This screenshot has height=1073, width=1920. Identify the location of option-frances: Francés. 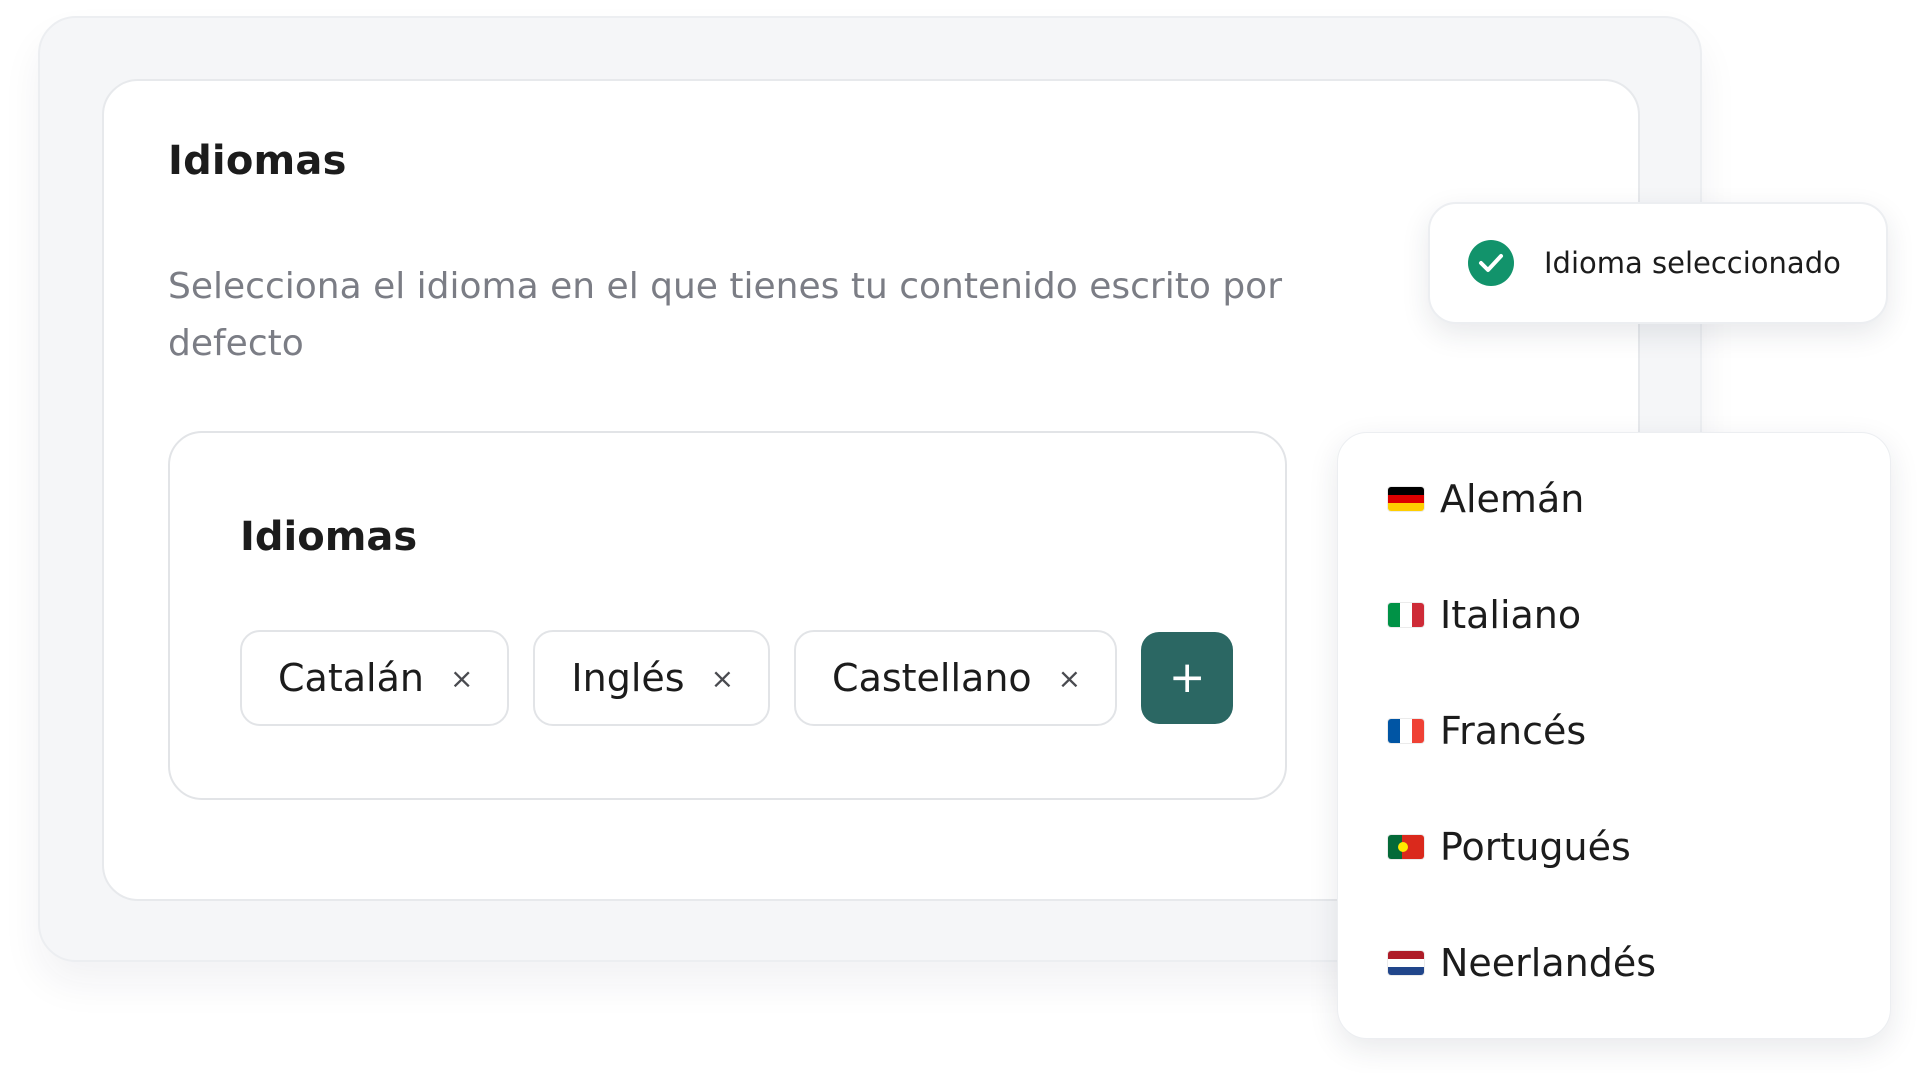
(1487, 731).